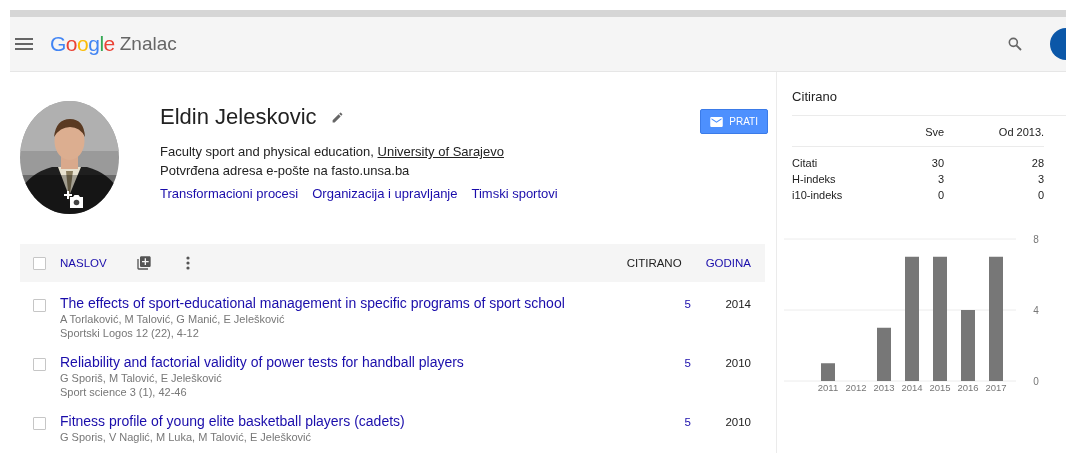 This screenshot has height=453, width=1066. I want to click on add-photo-icon, so click(74, 200).